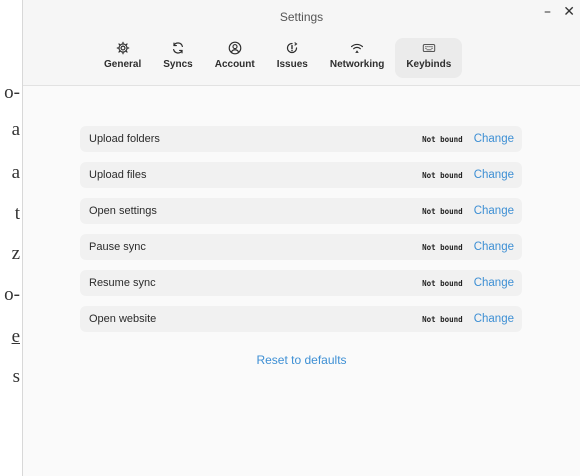 The image size is (580, 476). What do you see at coordinates (123, 319) in the screenshot?
I see `keybind-label: Open website` at bounding box center [123, 319].